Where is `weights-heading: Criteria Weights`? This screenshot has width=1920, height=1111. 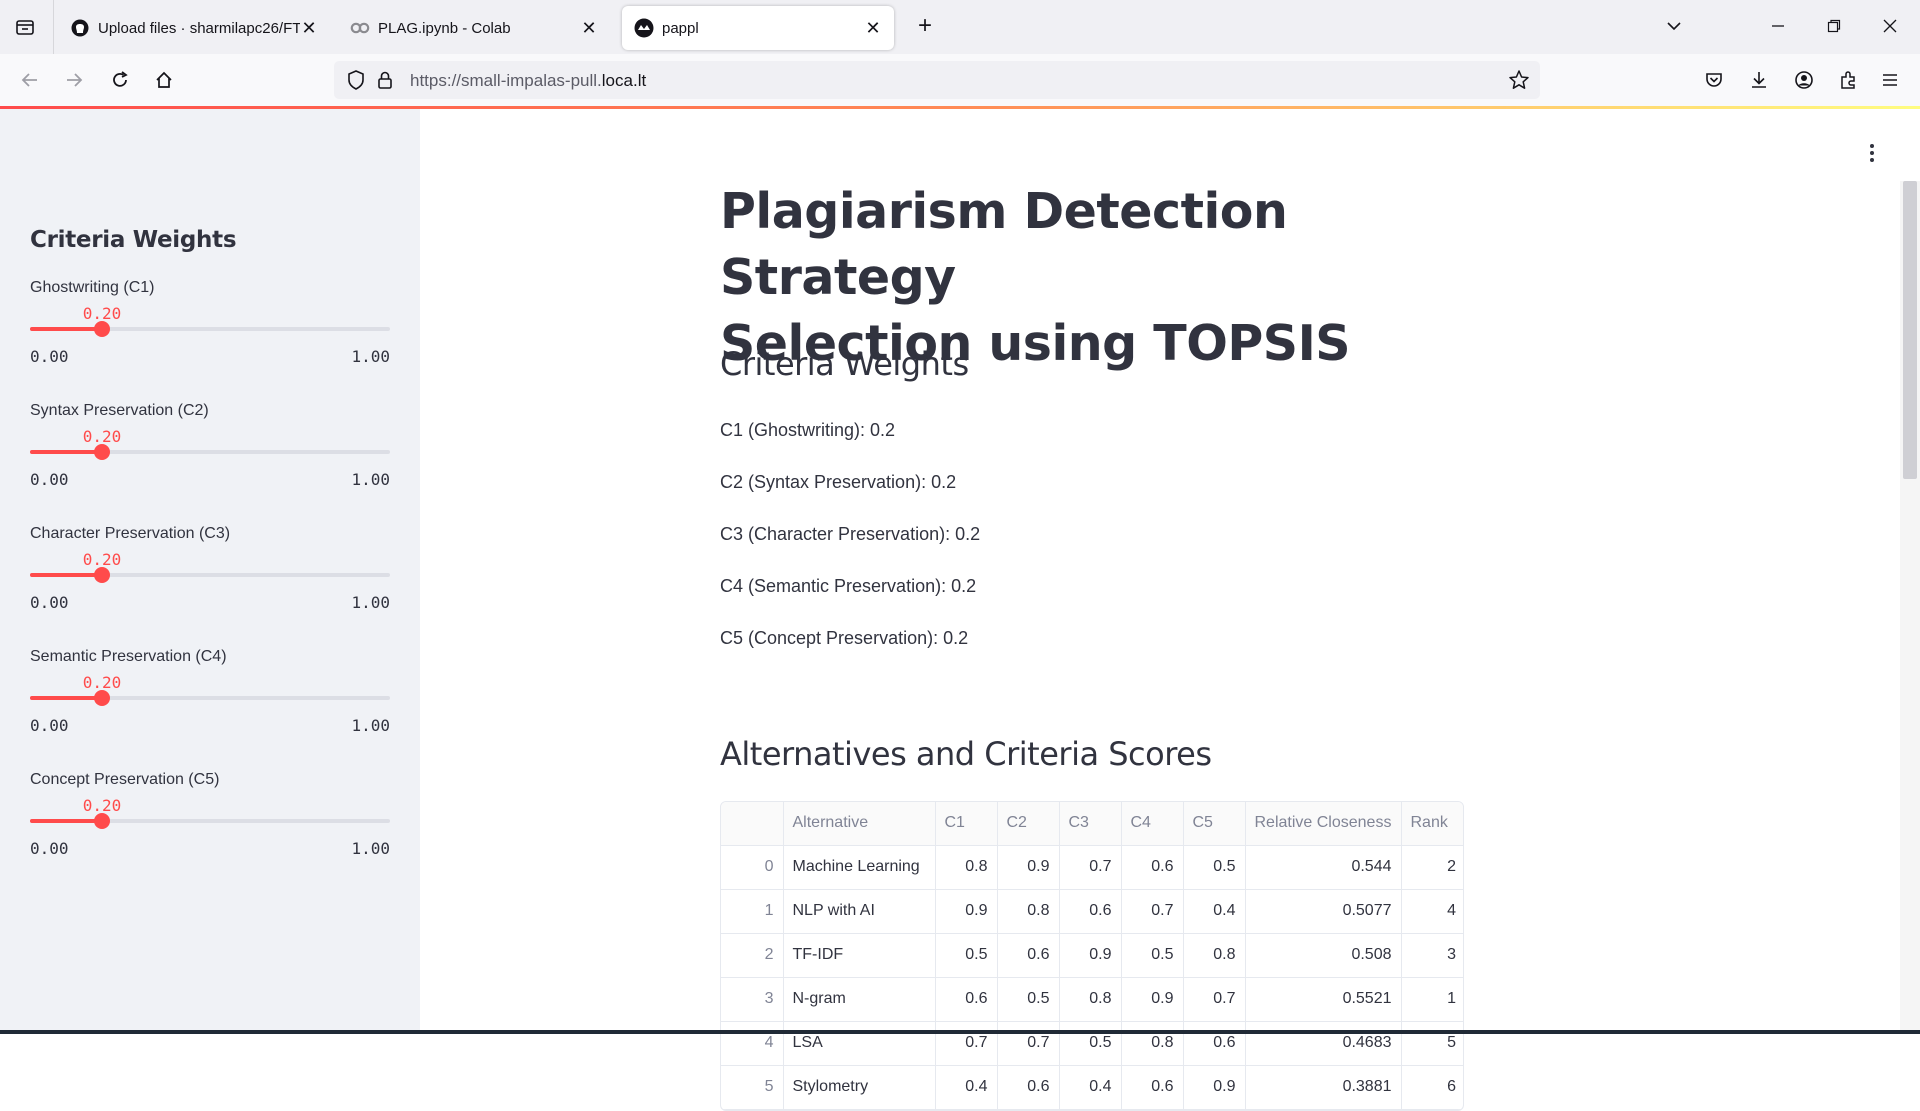
weights-heading: Criteria Weights is located at coordinates (844, 364).